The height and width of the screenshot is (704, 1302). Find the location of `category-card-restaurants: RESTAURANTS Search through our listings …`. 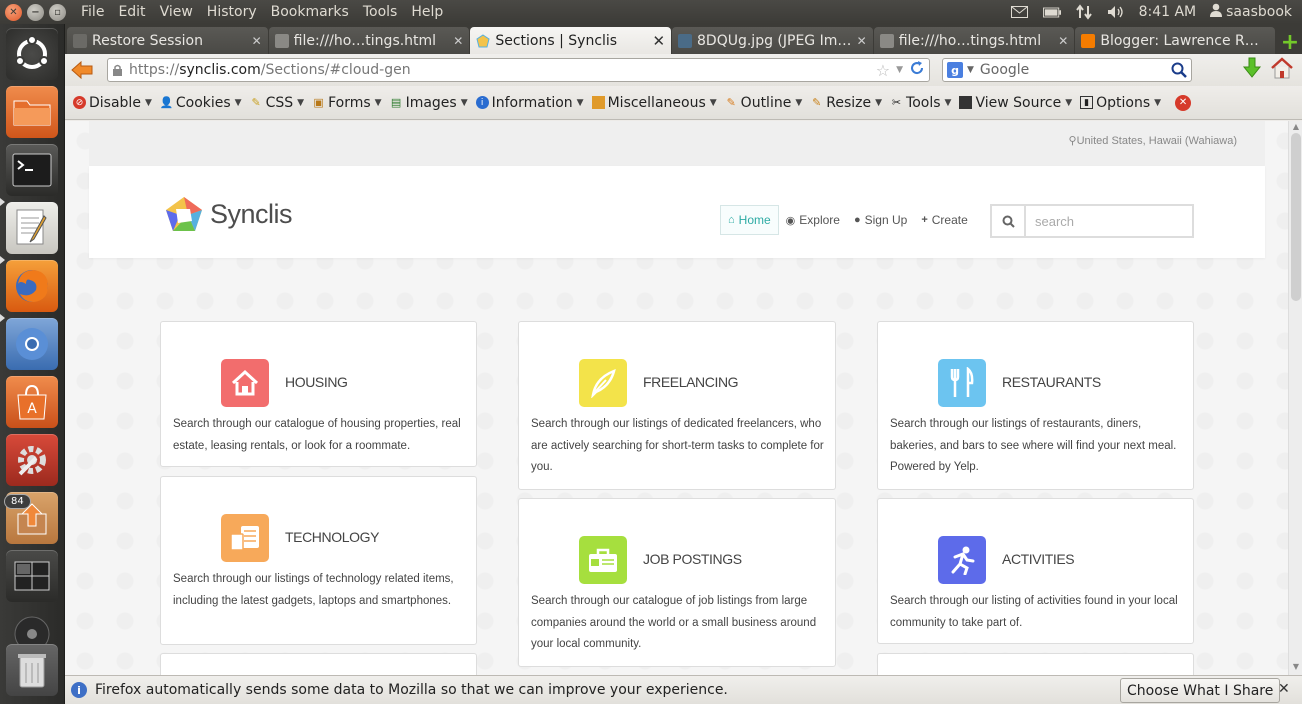

category-card-restaurants: RESTAURANTS Search through our listings … is located at coordinates (1035, 405).